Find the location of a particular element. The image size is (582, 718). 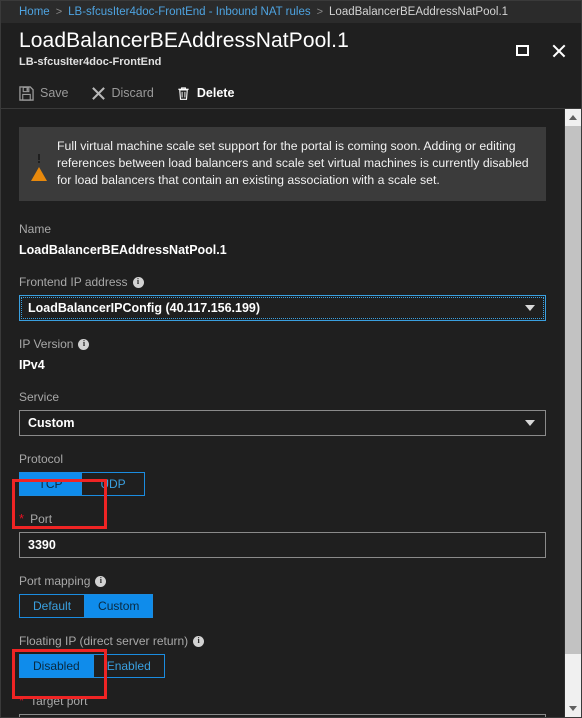

port-required-marker: * is located at coordinates (22, 518).